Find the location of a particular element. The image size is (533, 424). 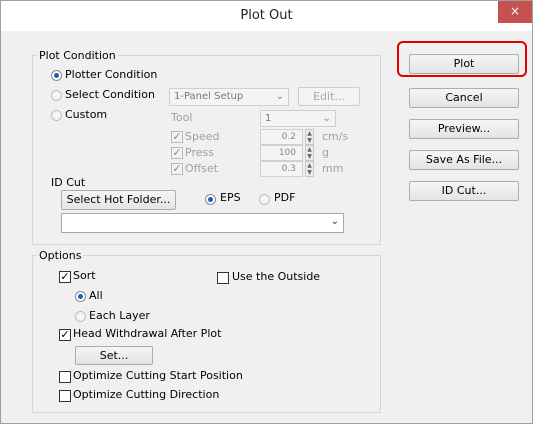

offset-unit: mm is located at coordinates (333, 168).